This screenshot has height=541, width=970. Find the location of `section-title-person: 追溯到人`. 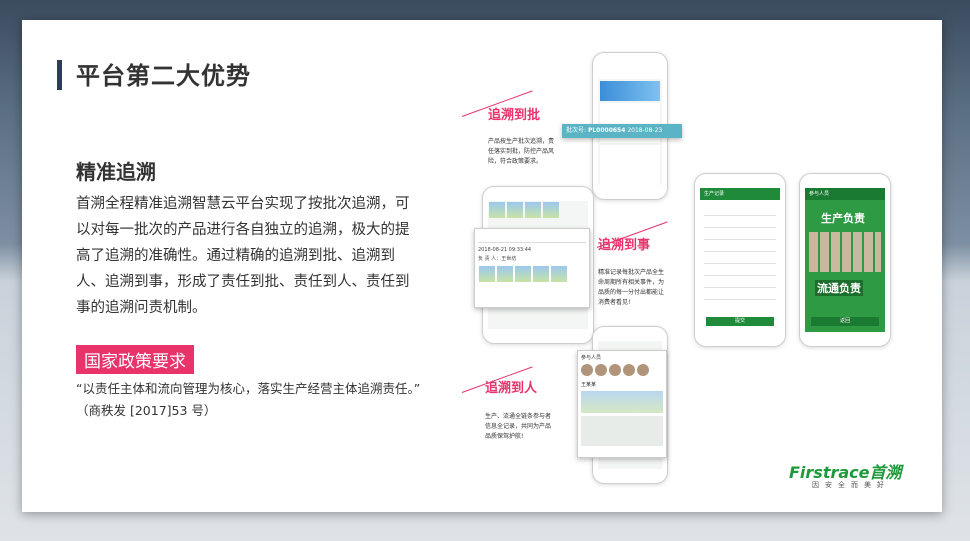

section-title-person: 追溯到人 is located at coordinates (511, 388).